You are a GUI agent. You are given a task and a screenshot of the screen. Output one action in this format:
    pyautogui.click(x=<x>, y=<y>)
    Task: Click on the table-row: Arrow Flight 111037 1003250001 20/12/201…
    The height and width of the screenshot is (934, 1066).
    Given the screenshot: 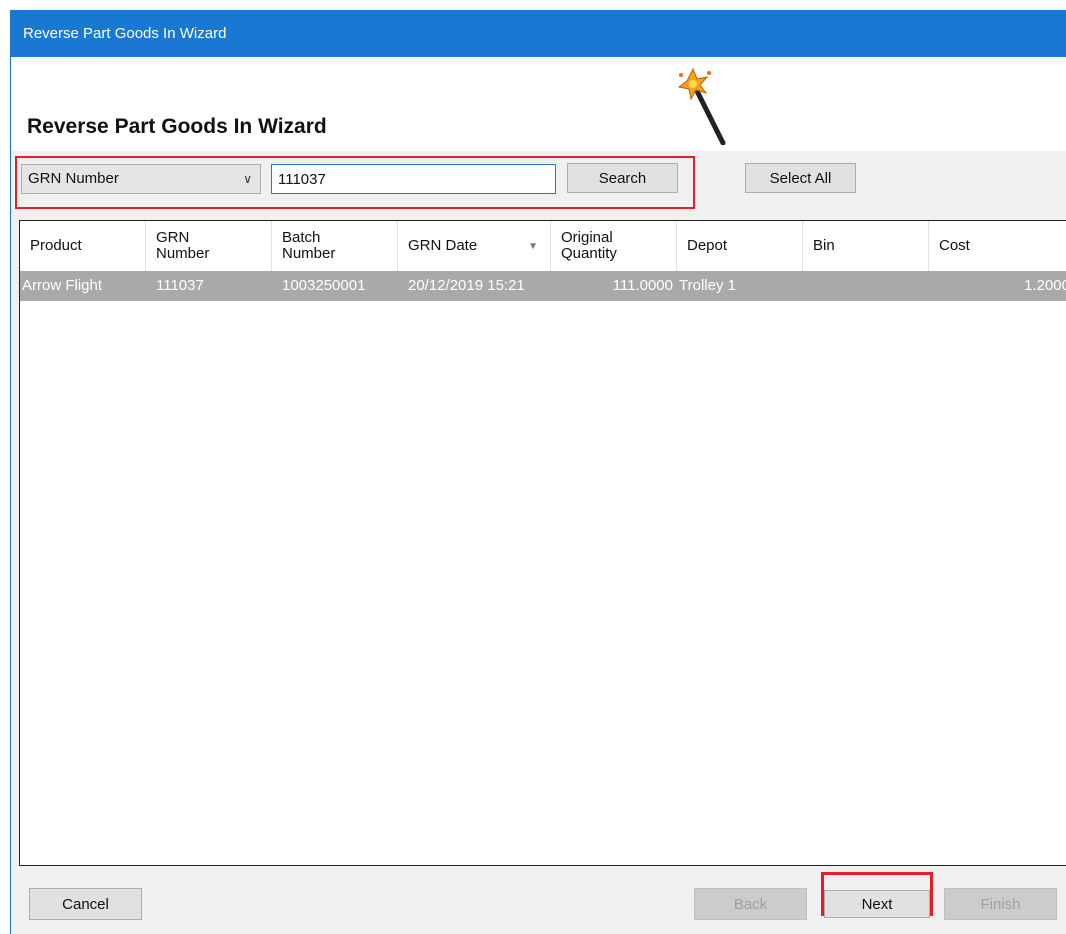 What is the action you would take?
    pyautogui.click(x=543, y=286)
    